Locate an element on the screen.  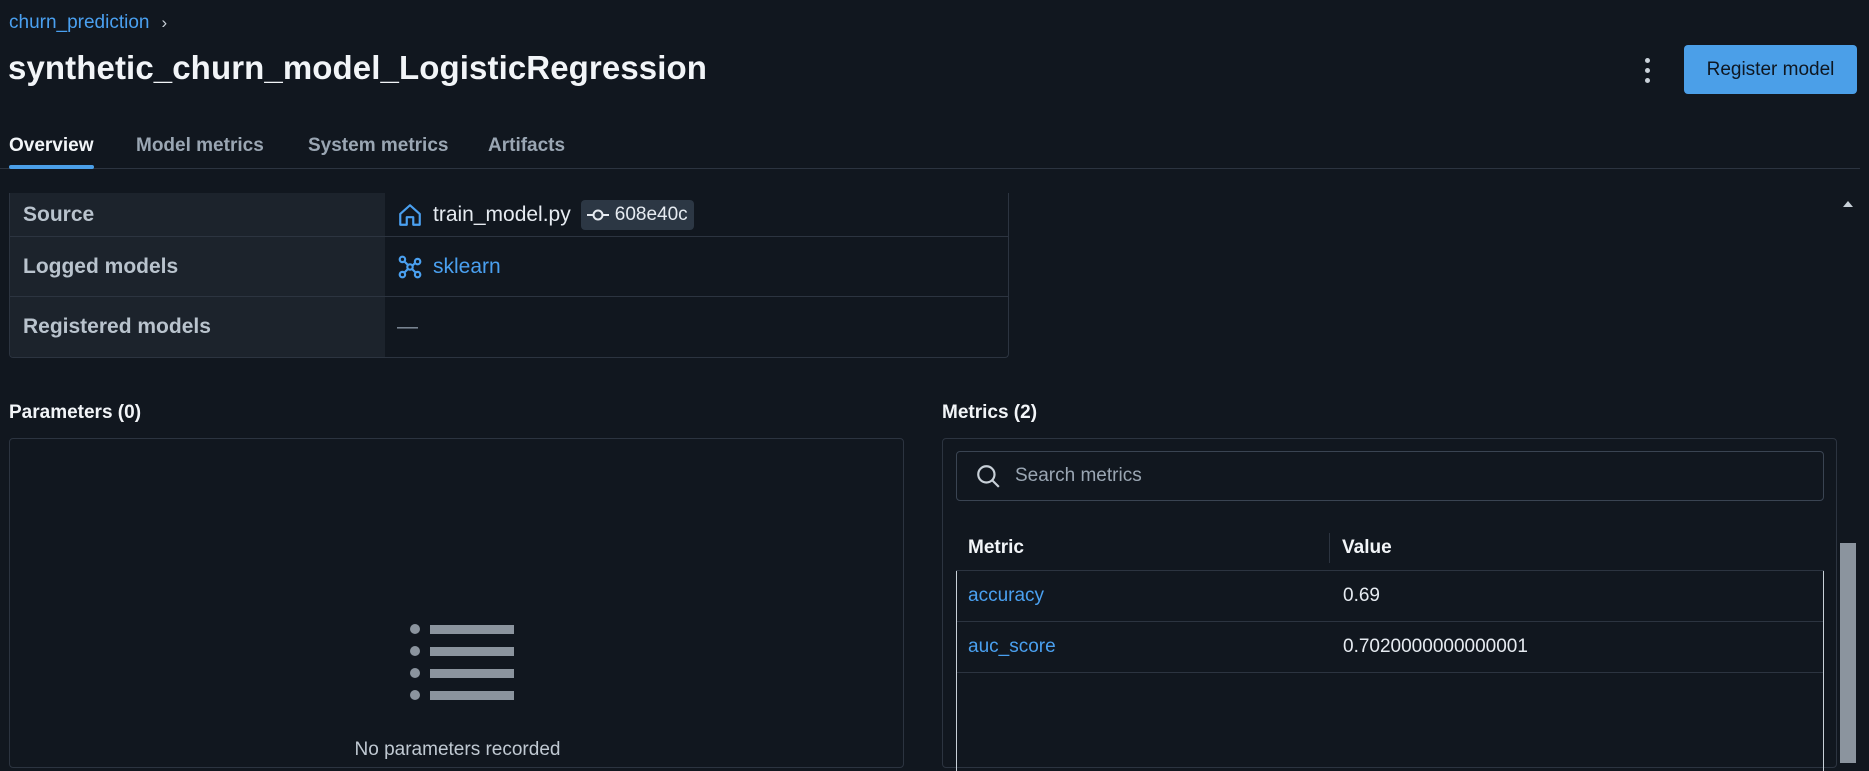
metrics-title: Metrics (2) is located at coordinates (990, 412).